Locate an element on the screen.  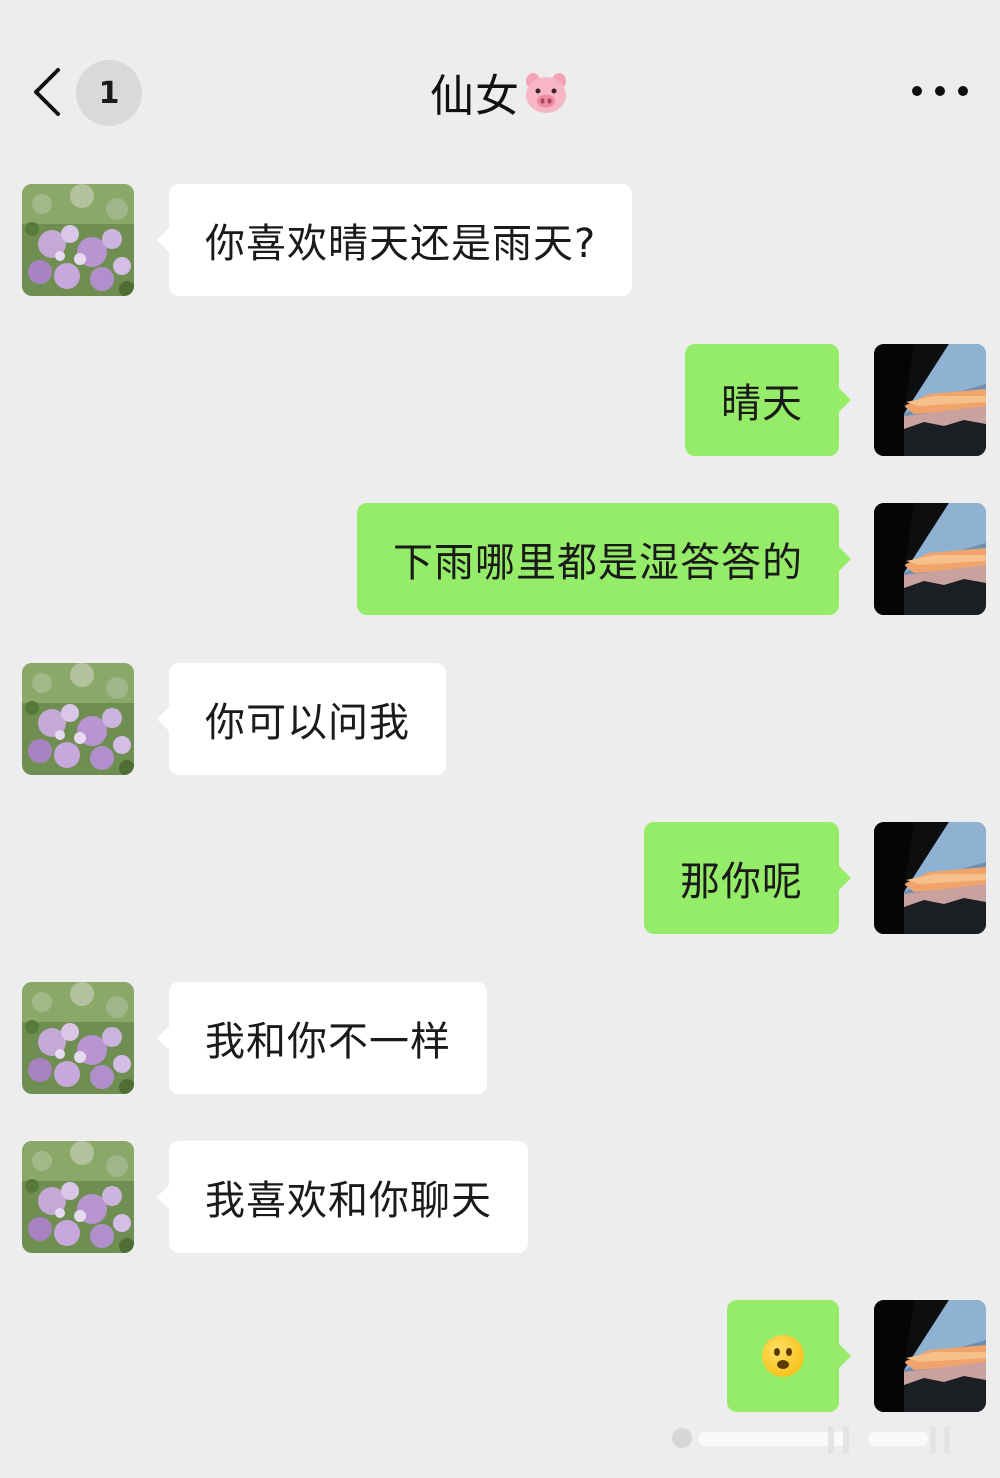
message-bubble-incoming: 我喜欢和你聊天 is located at coordinates (342, 1197).